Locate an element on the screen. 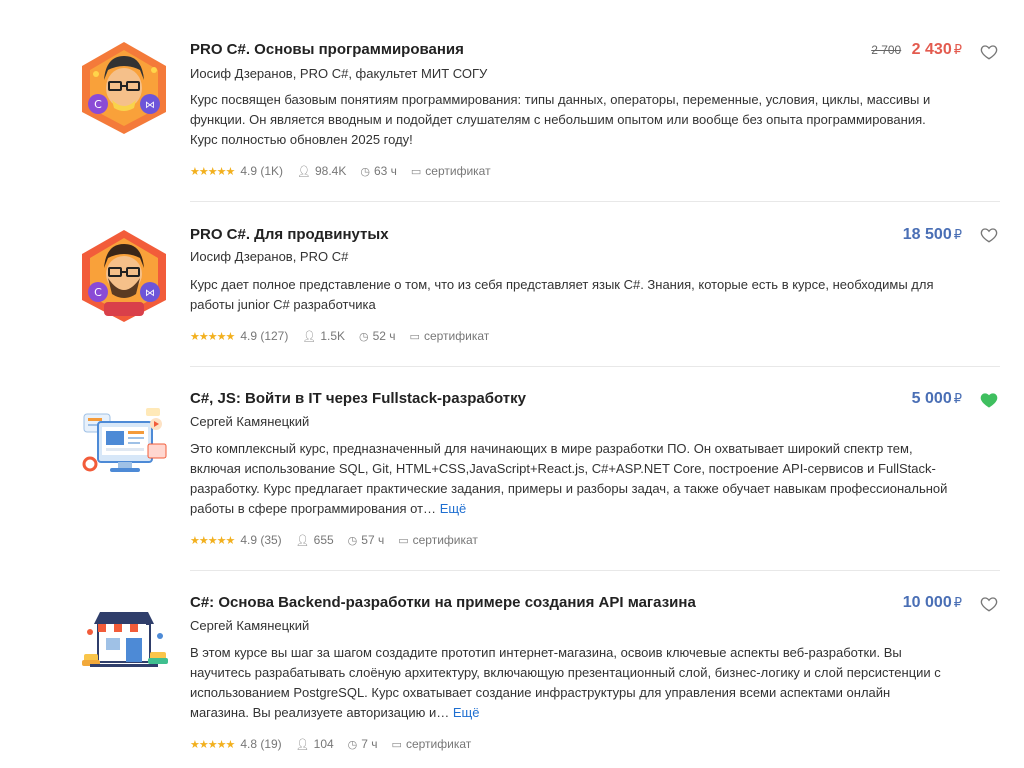  course-duration: ◷ 57 ч is located at coordinates (366, 540).